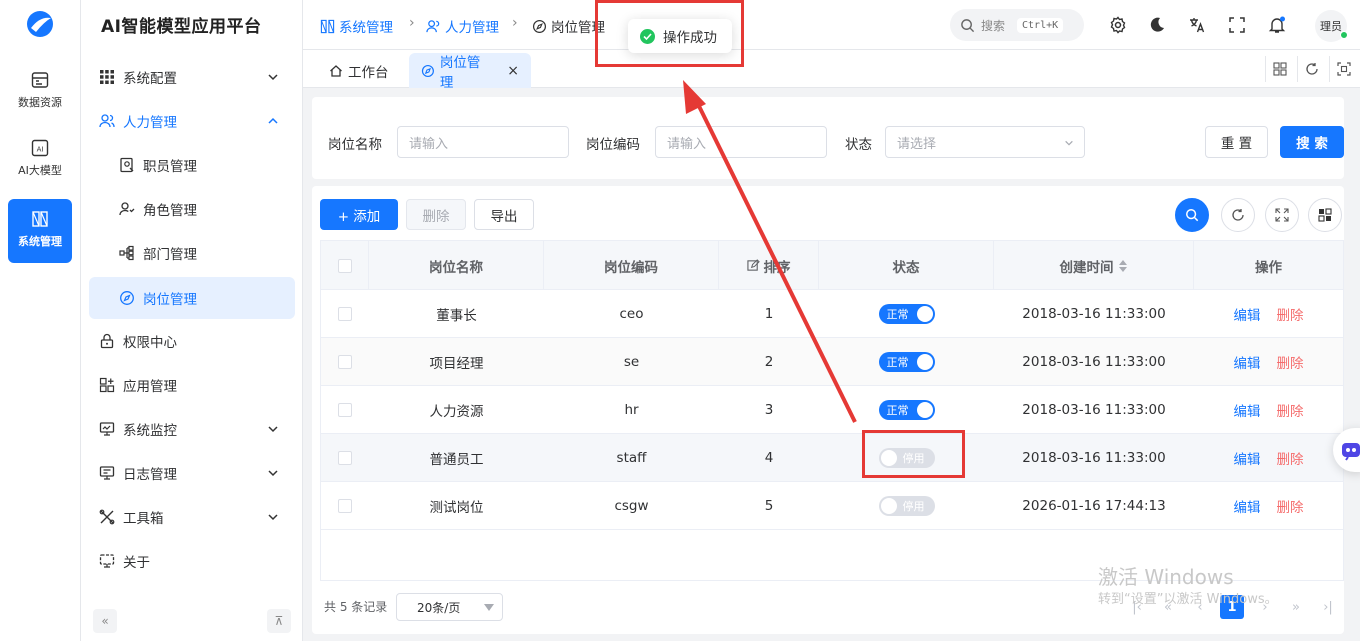  What do you see at coordinates (40, 160) in the screenshot?
I see `rail-item-ai: AI AI大模型` at bounding box center [40, 160].